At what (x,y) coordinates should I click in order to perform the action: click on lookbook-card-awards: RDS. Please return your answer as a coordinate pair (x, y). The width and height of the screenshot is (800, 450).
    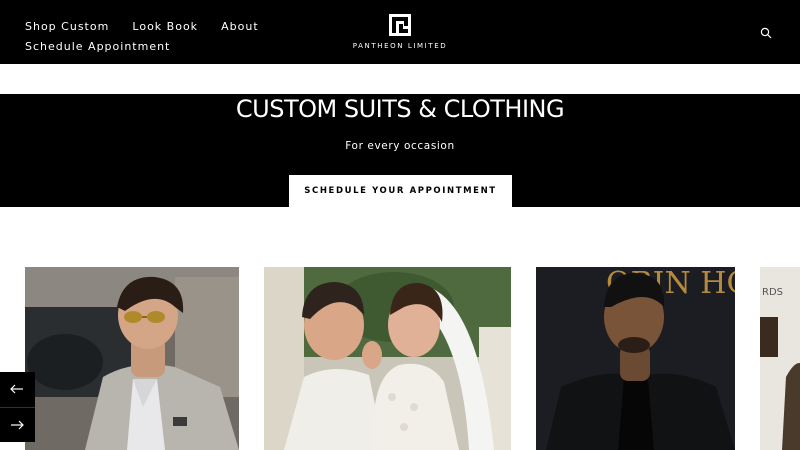
    Looking at the image, I should click on (780, 358).